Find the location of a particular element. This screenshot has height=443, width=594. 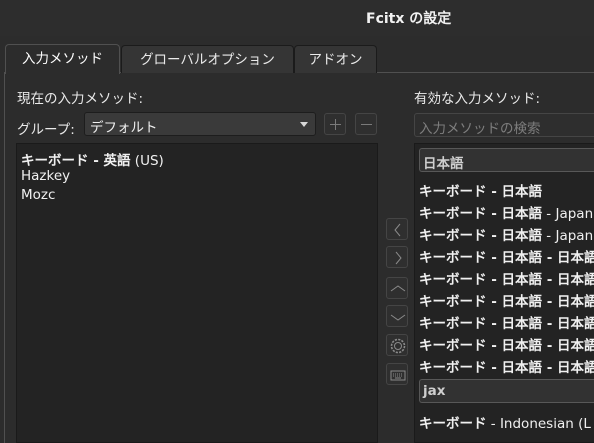

group-select: デフォルト is located at coordinates (200, 124).